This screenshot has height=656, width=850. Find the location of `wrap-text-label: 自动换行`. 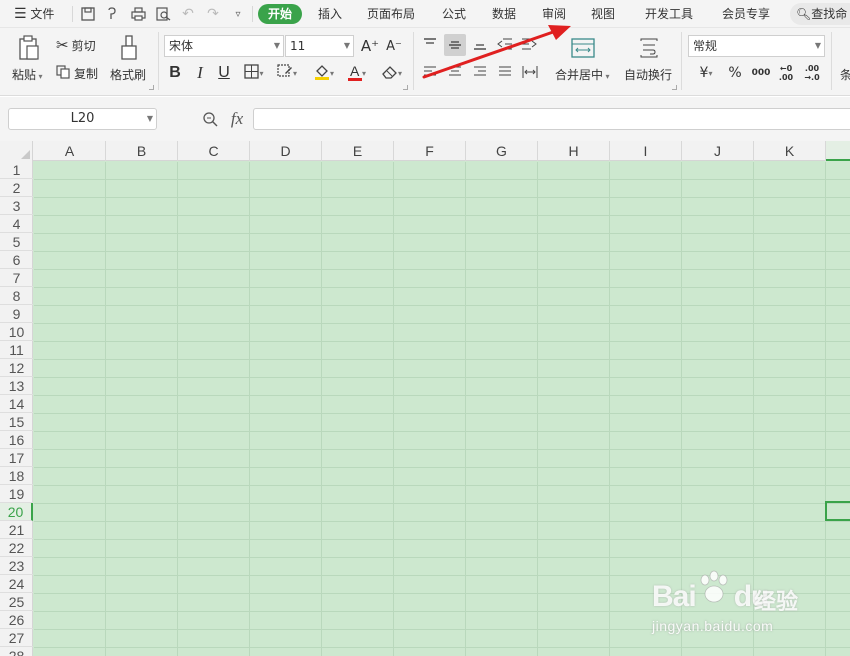

wrap-text-label: 自动换行 is located at coordinates (648, 74).